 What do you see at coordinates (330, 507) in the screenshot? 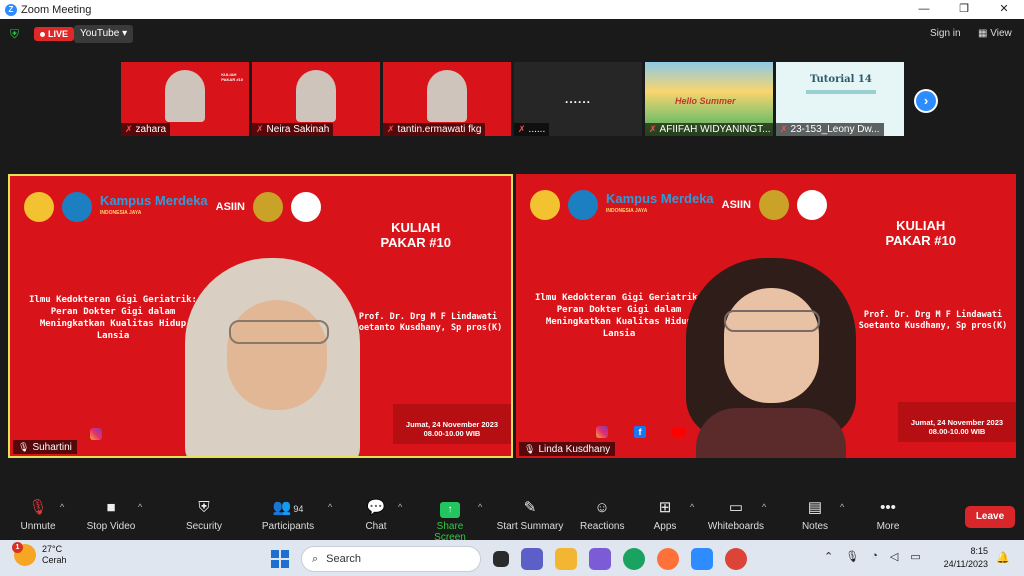
I see `participants-options-caret: ^` at bounding box center [330, 507].